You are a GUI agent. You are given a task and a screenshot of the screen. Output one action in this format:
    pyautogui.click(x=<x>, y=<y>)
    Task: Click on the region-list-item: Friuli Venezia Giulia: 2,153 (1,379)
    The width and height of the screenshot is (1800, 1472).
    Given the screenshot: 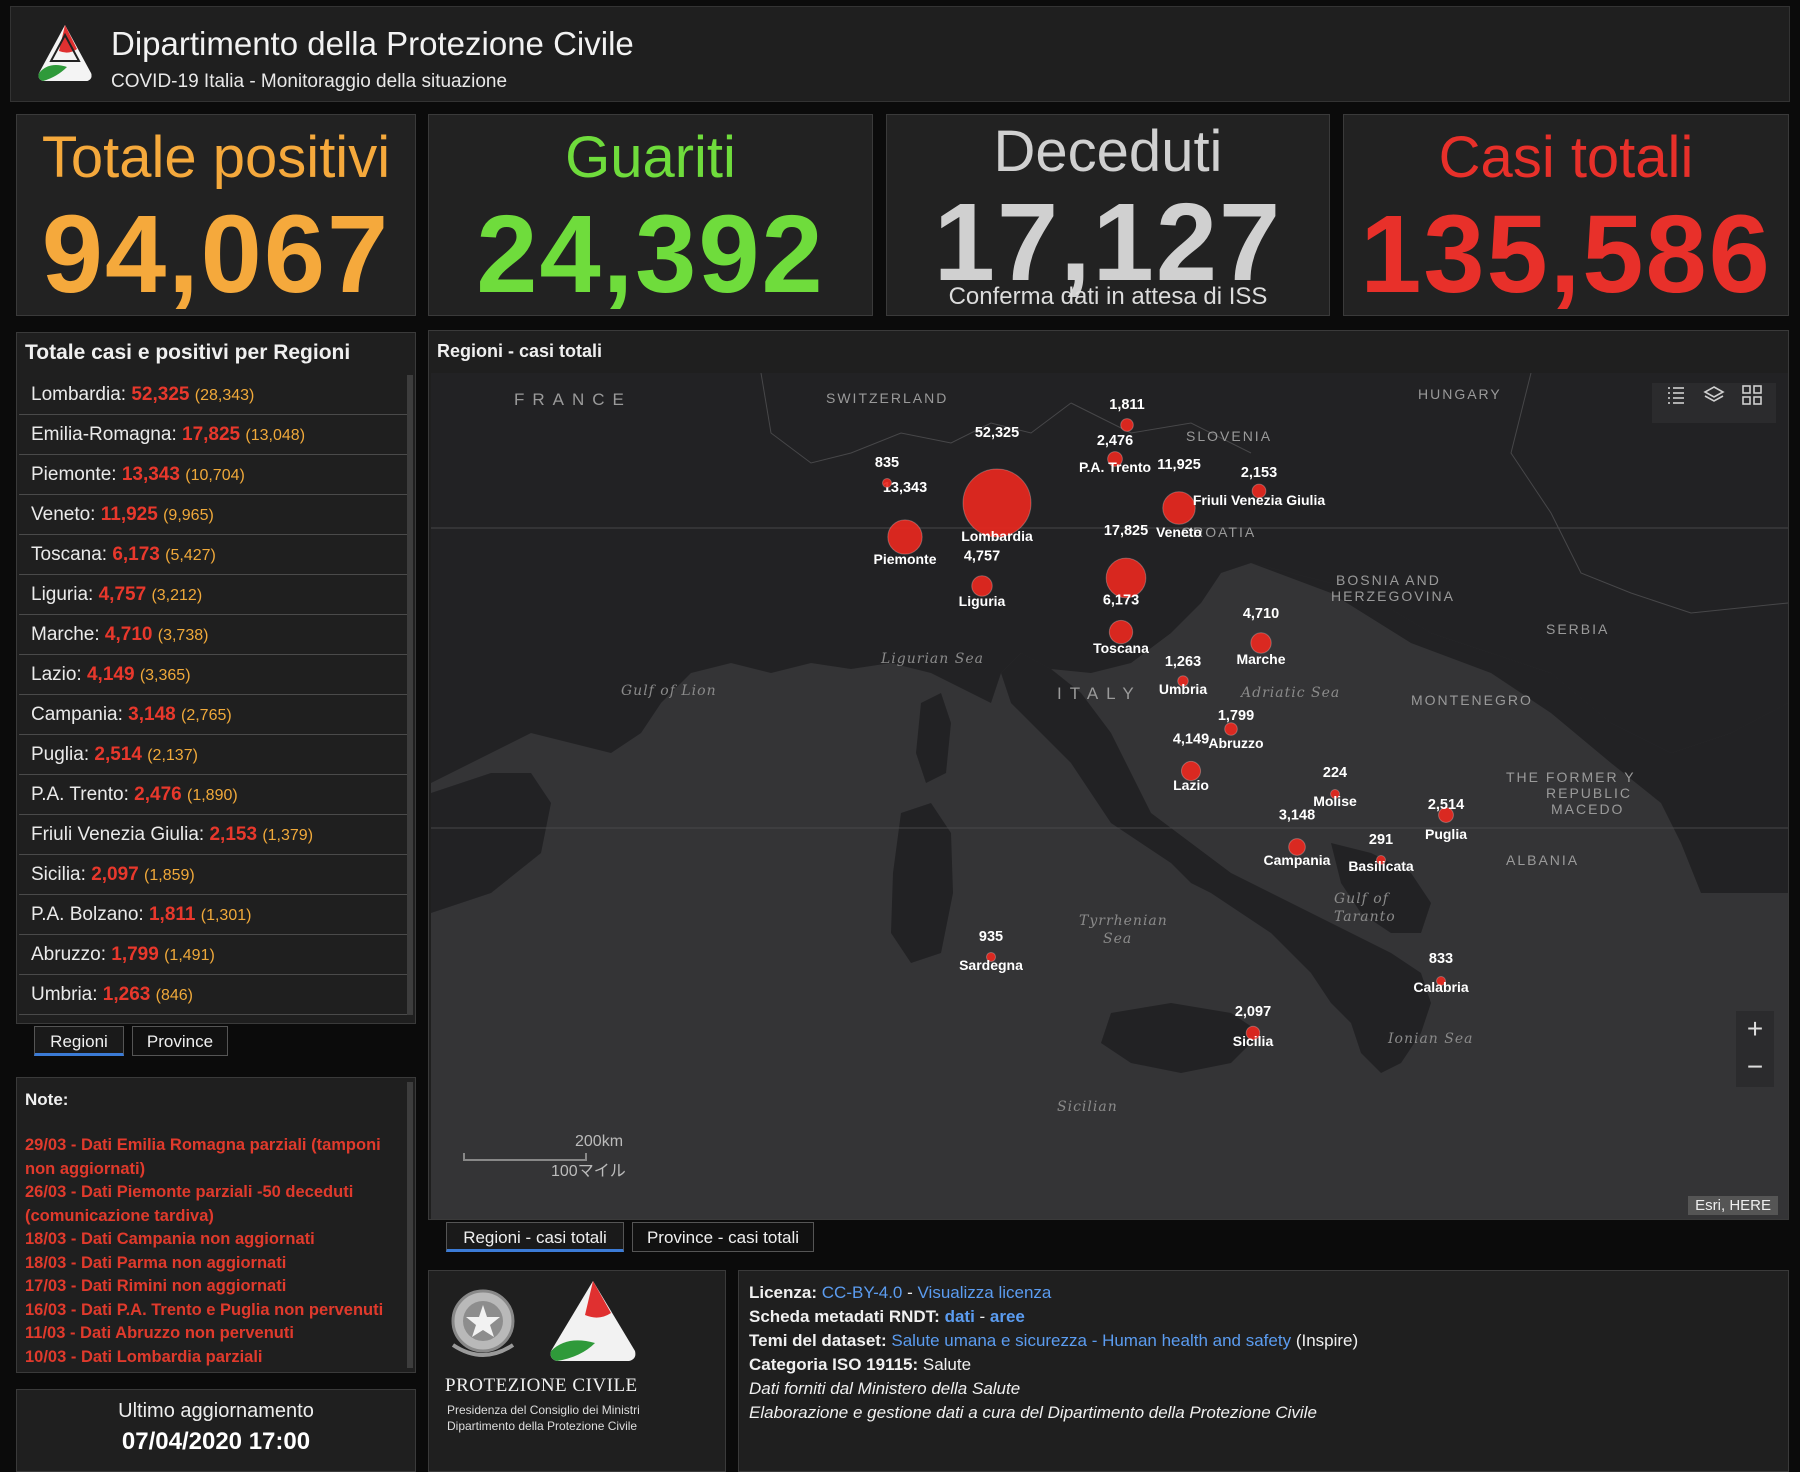 What is the action you would take?
    pyautogui.click(x=213, y=835)
    